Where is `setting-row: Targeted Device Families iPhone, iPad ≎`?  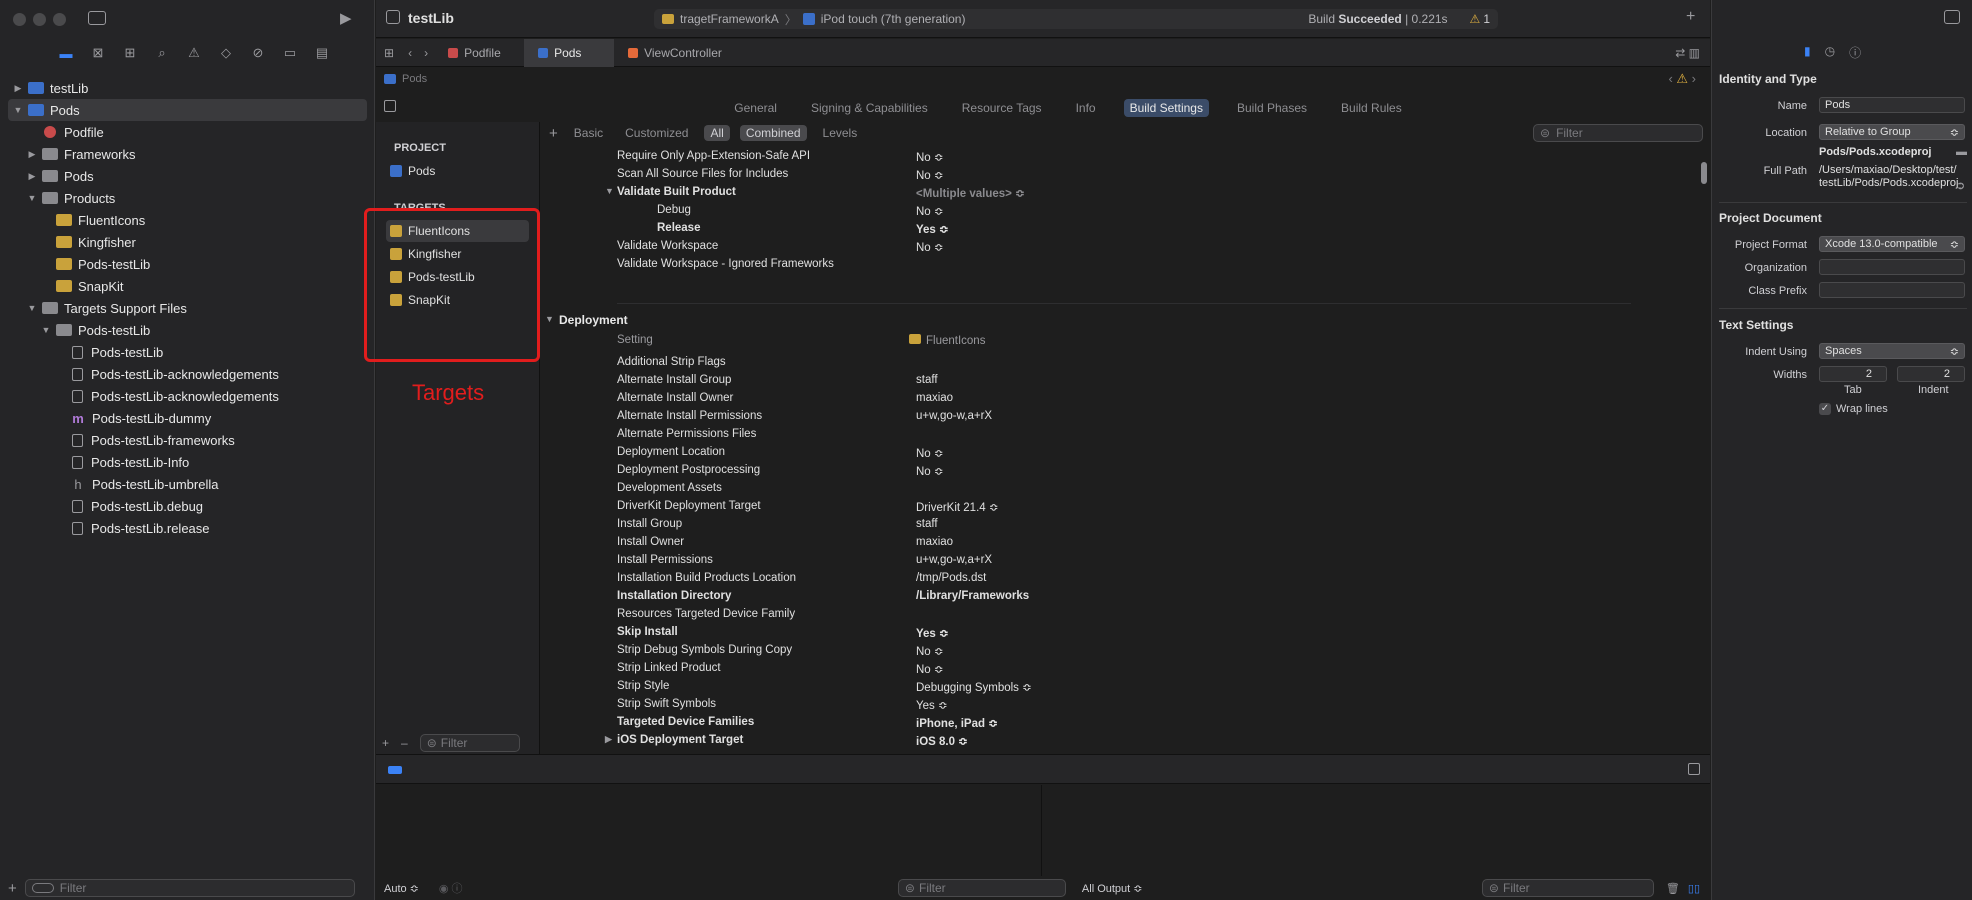 setting-row: Targeted Device Families iPhone, iPad ≎ is located at coordinates (1121, 723).